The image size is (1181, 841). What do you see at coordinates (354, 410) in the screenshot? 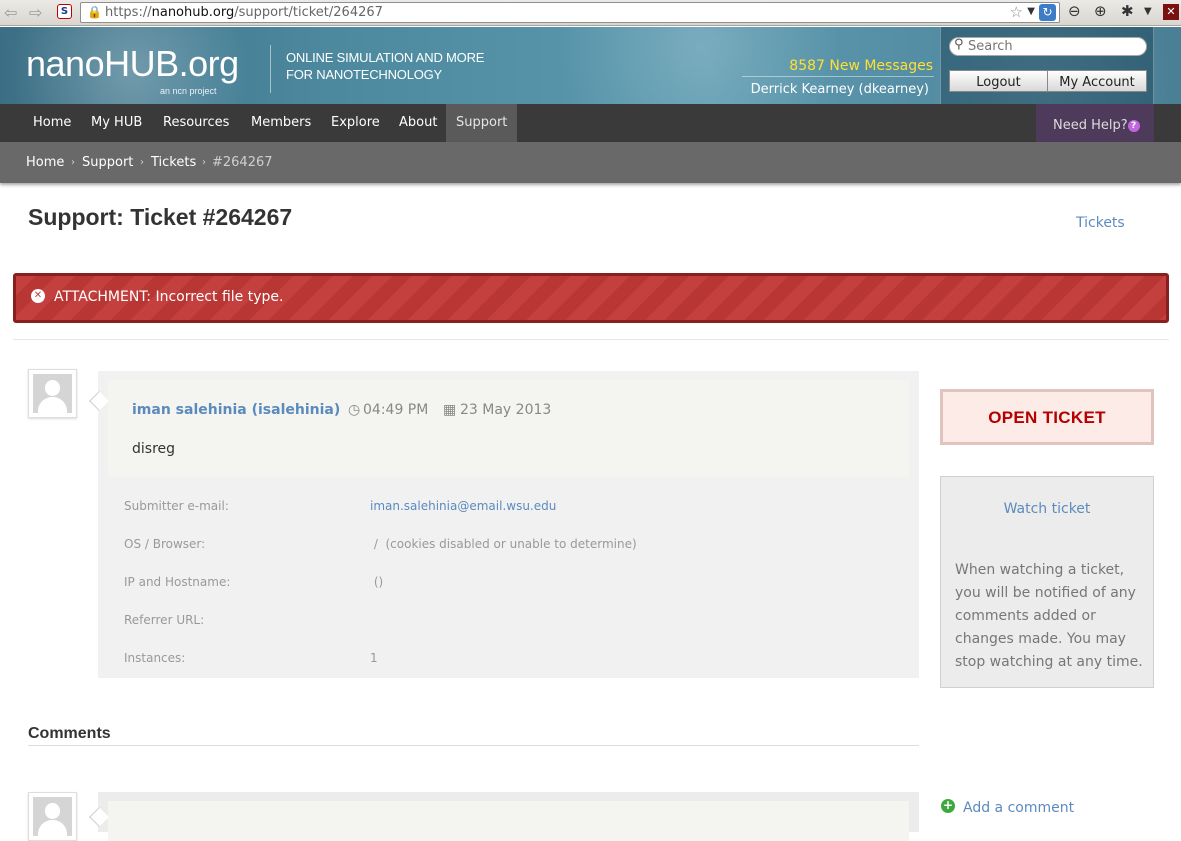
I see `clock-icon: ◷` at bounding box center [354, 410].